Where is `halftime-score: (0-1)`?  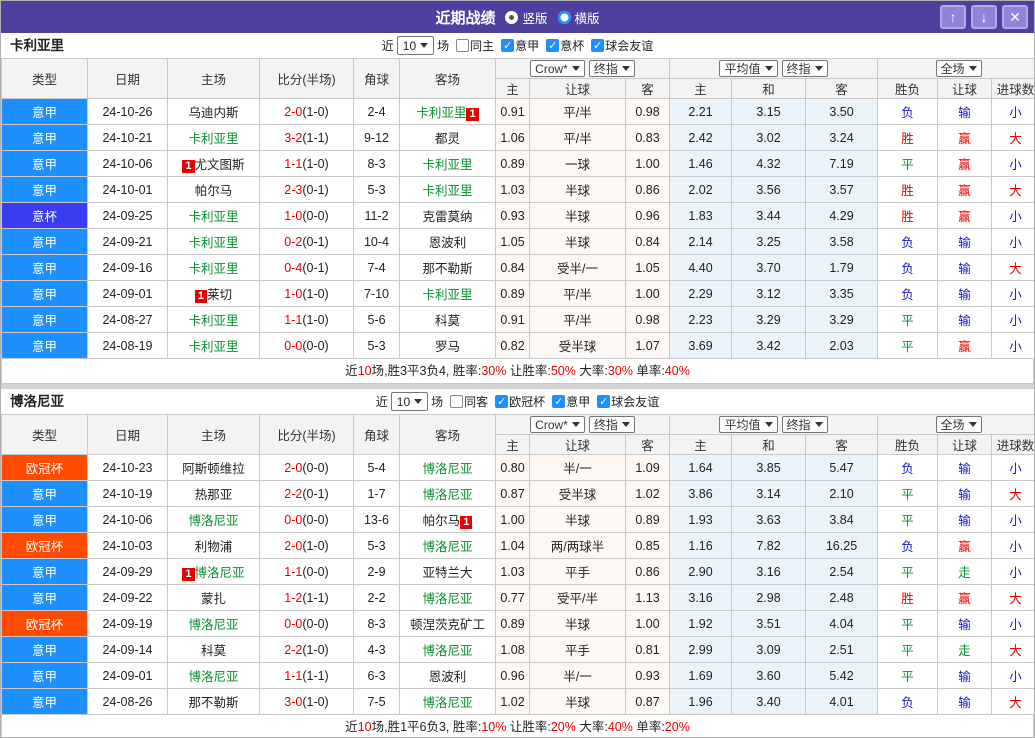
halftime-score: (0-1) is located at coordinates (315, 493).